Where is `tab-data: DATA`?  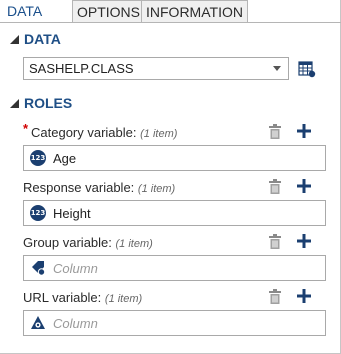 tab-data: DATA is located at coordinates (36, 11).